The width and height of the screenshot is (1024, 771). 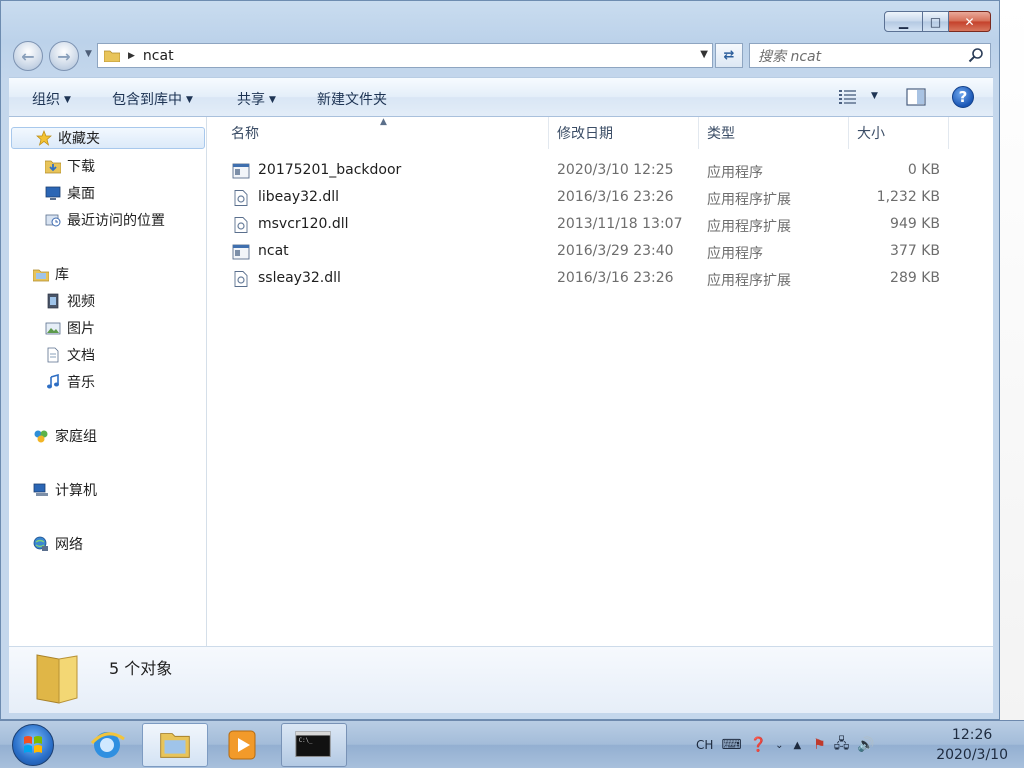 I want to click on recent-places-icon, so click(x=53, y=220).